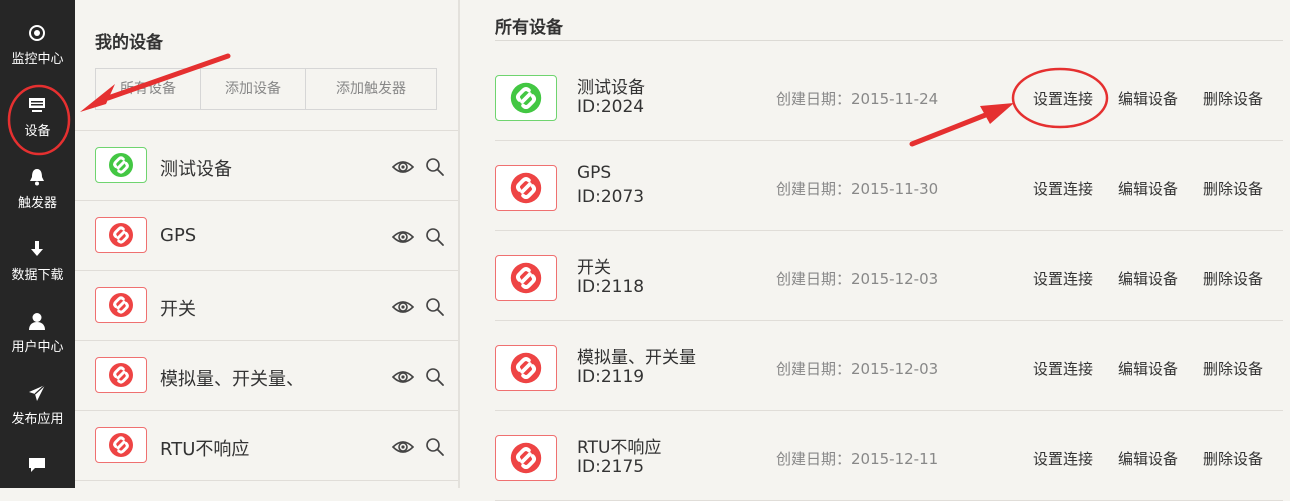 This screenshot has height=501, width=1290. I want to click on sidebar-item-monitor-center: 监控中心, so click(37, 46).